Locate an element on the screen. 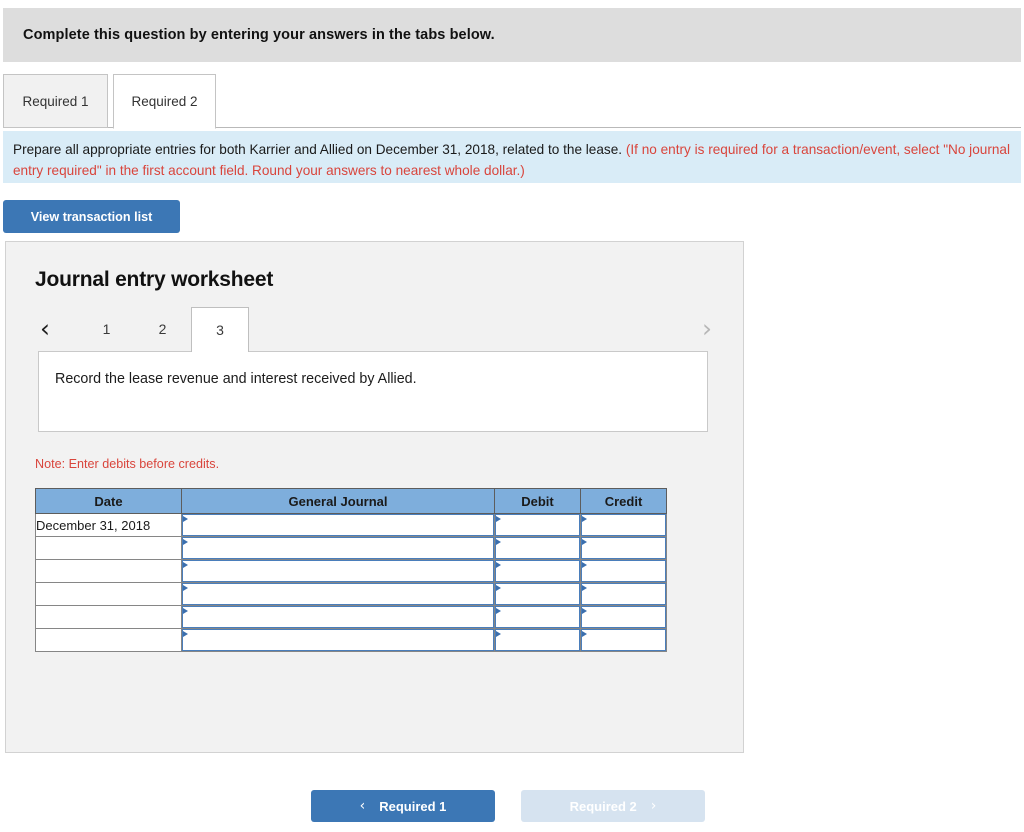 Image resolution: width=1024 pixels, height=832 pixels. nav-next-required-2-button: Required 2 › is located at coordinates (613, 806).